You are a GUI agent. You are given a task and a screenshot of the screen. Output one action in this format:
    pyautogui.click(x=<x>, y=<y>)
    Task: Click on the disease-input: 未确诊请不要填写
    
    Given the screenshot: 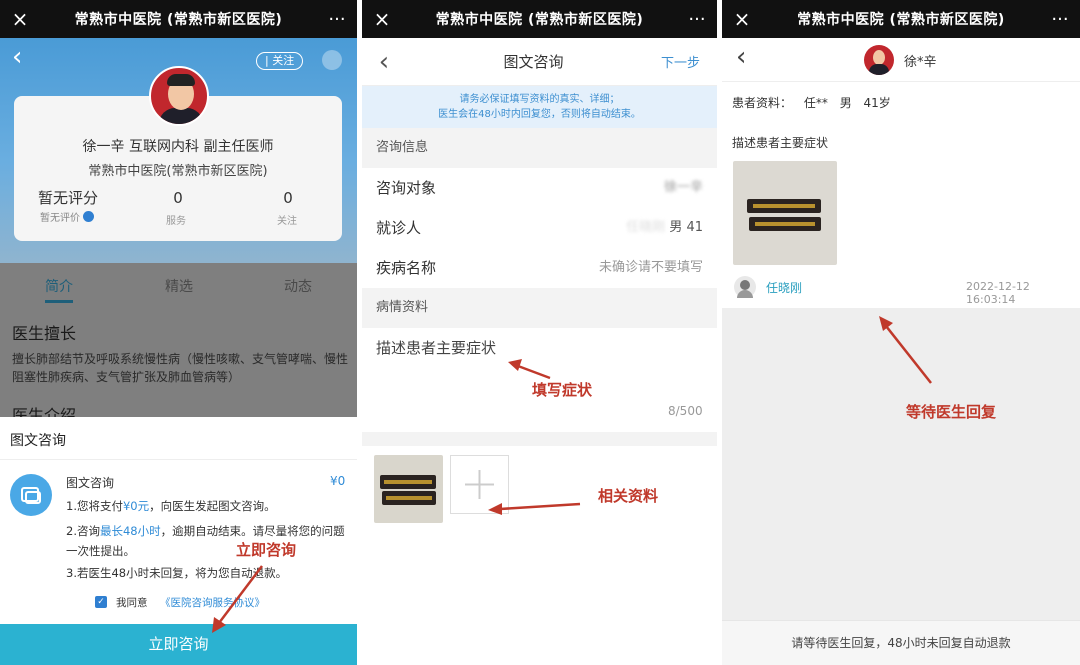 What is the action you would take?
    pyautogui.click(x=651, y=268)
    